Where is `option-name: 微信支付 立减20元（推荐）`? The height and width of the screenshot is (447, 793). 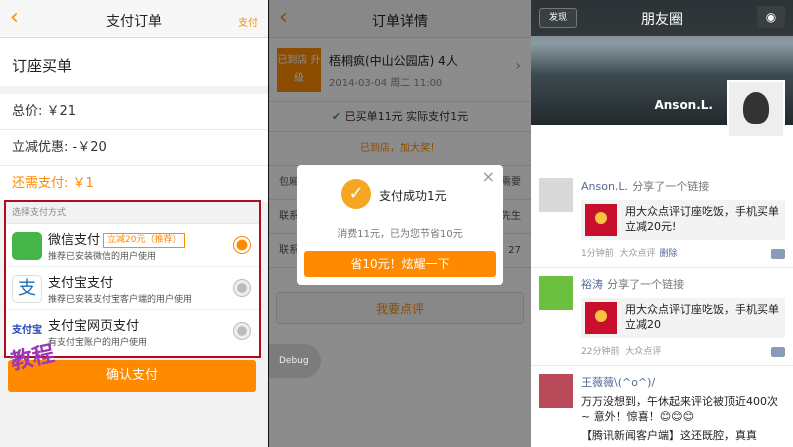 option-name: 微信支付 立减20元（推荐） is located at coordinates (117, 238).